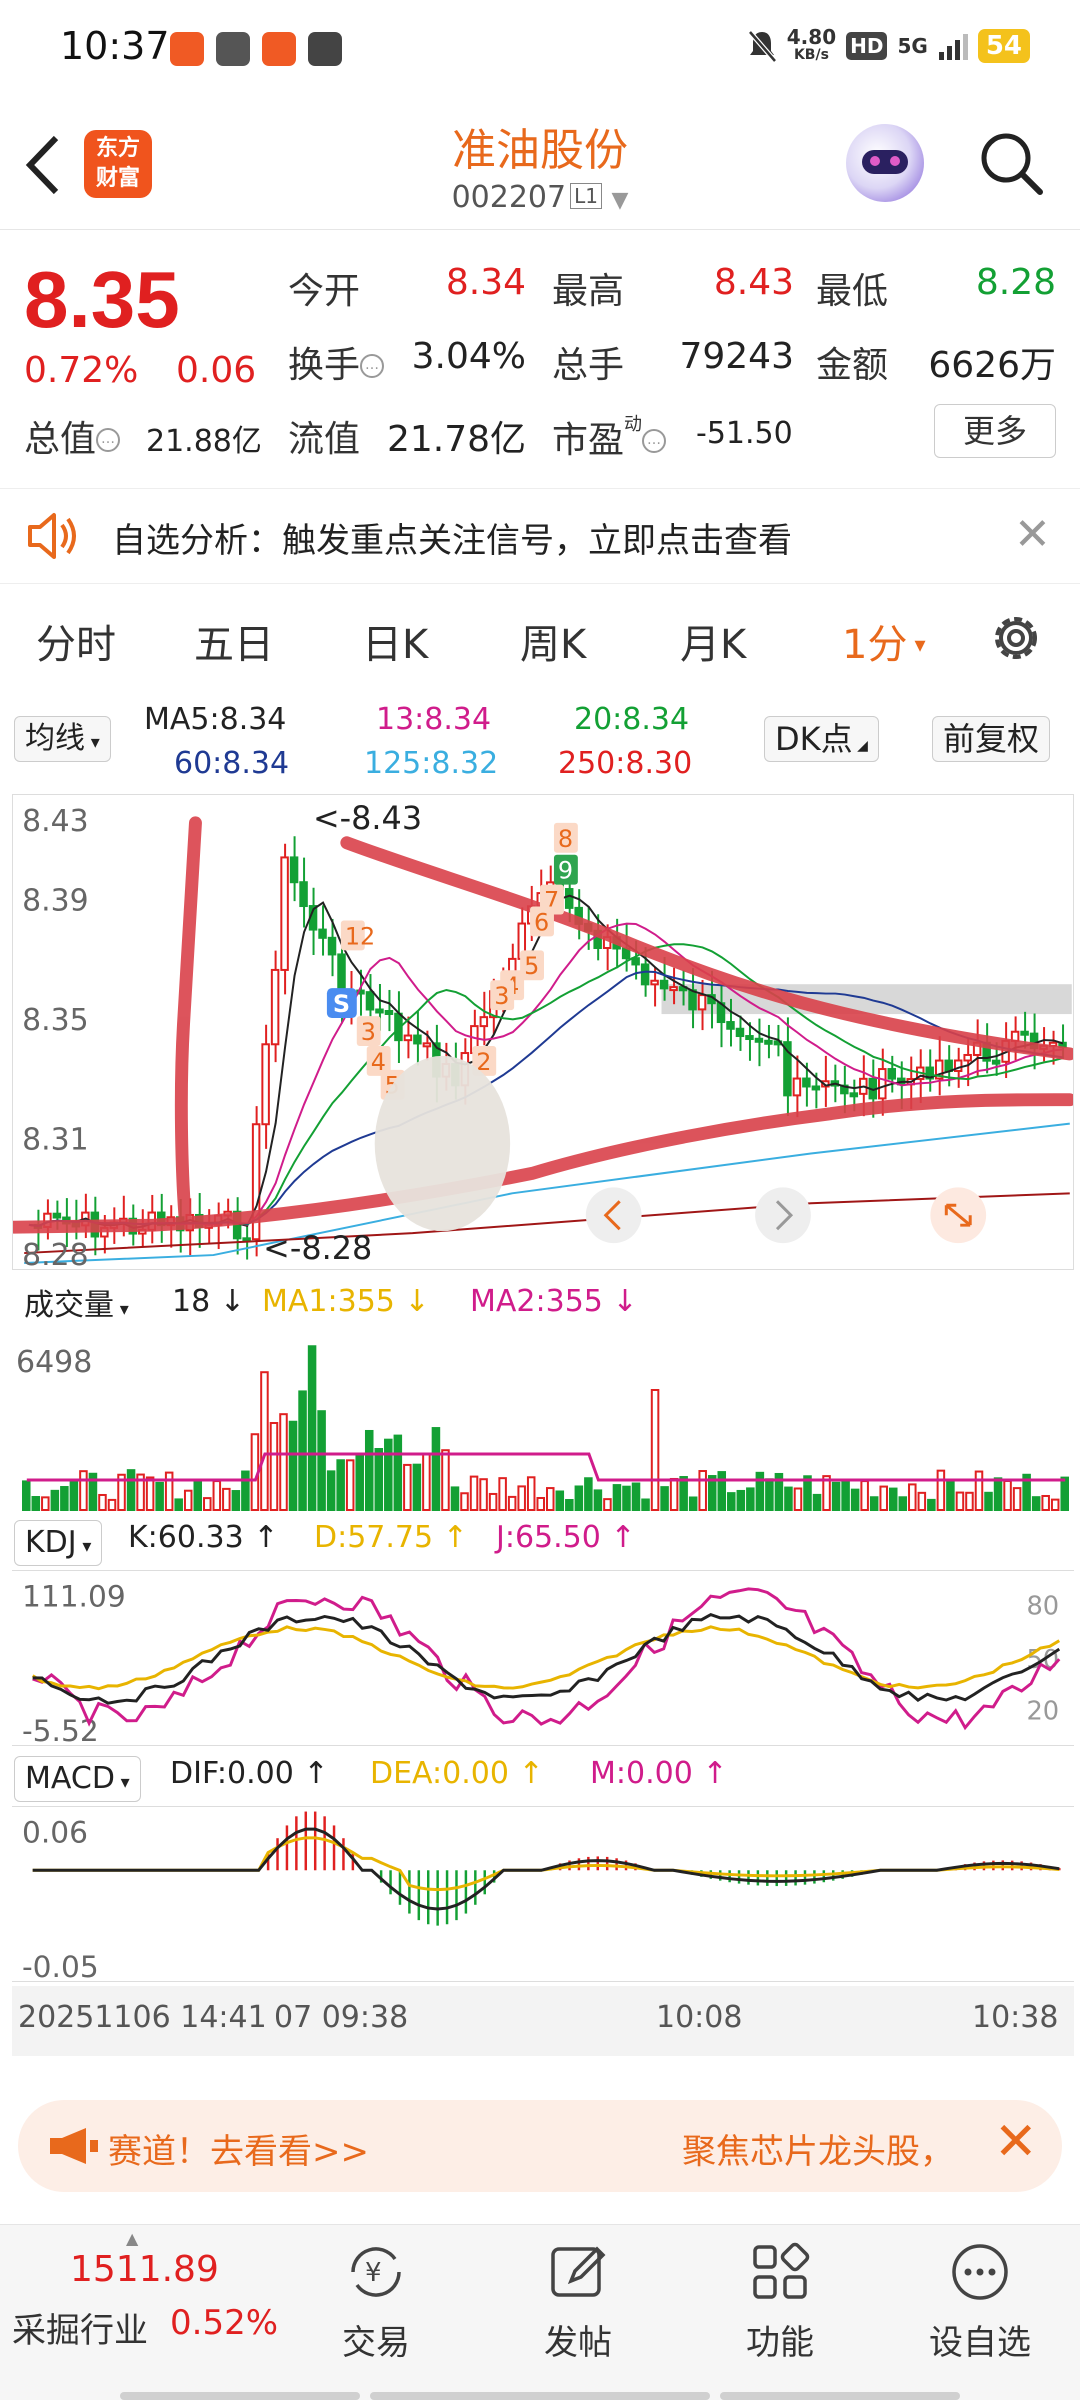 The width and height of the screenshot is (1080, 2400). What do you see at coordinates (459, 961) in the screenshot?
I see `td-sequence-labels: 8976543123452` at bounding box center [459, 961].